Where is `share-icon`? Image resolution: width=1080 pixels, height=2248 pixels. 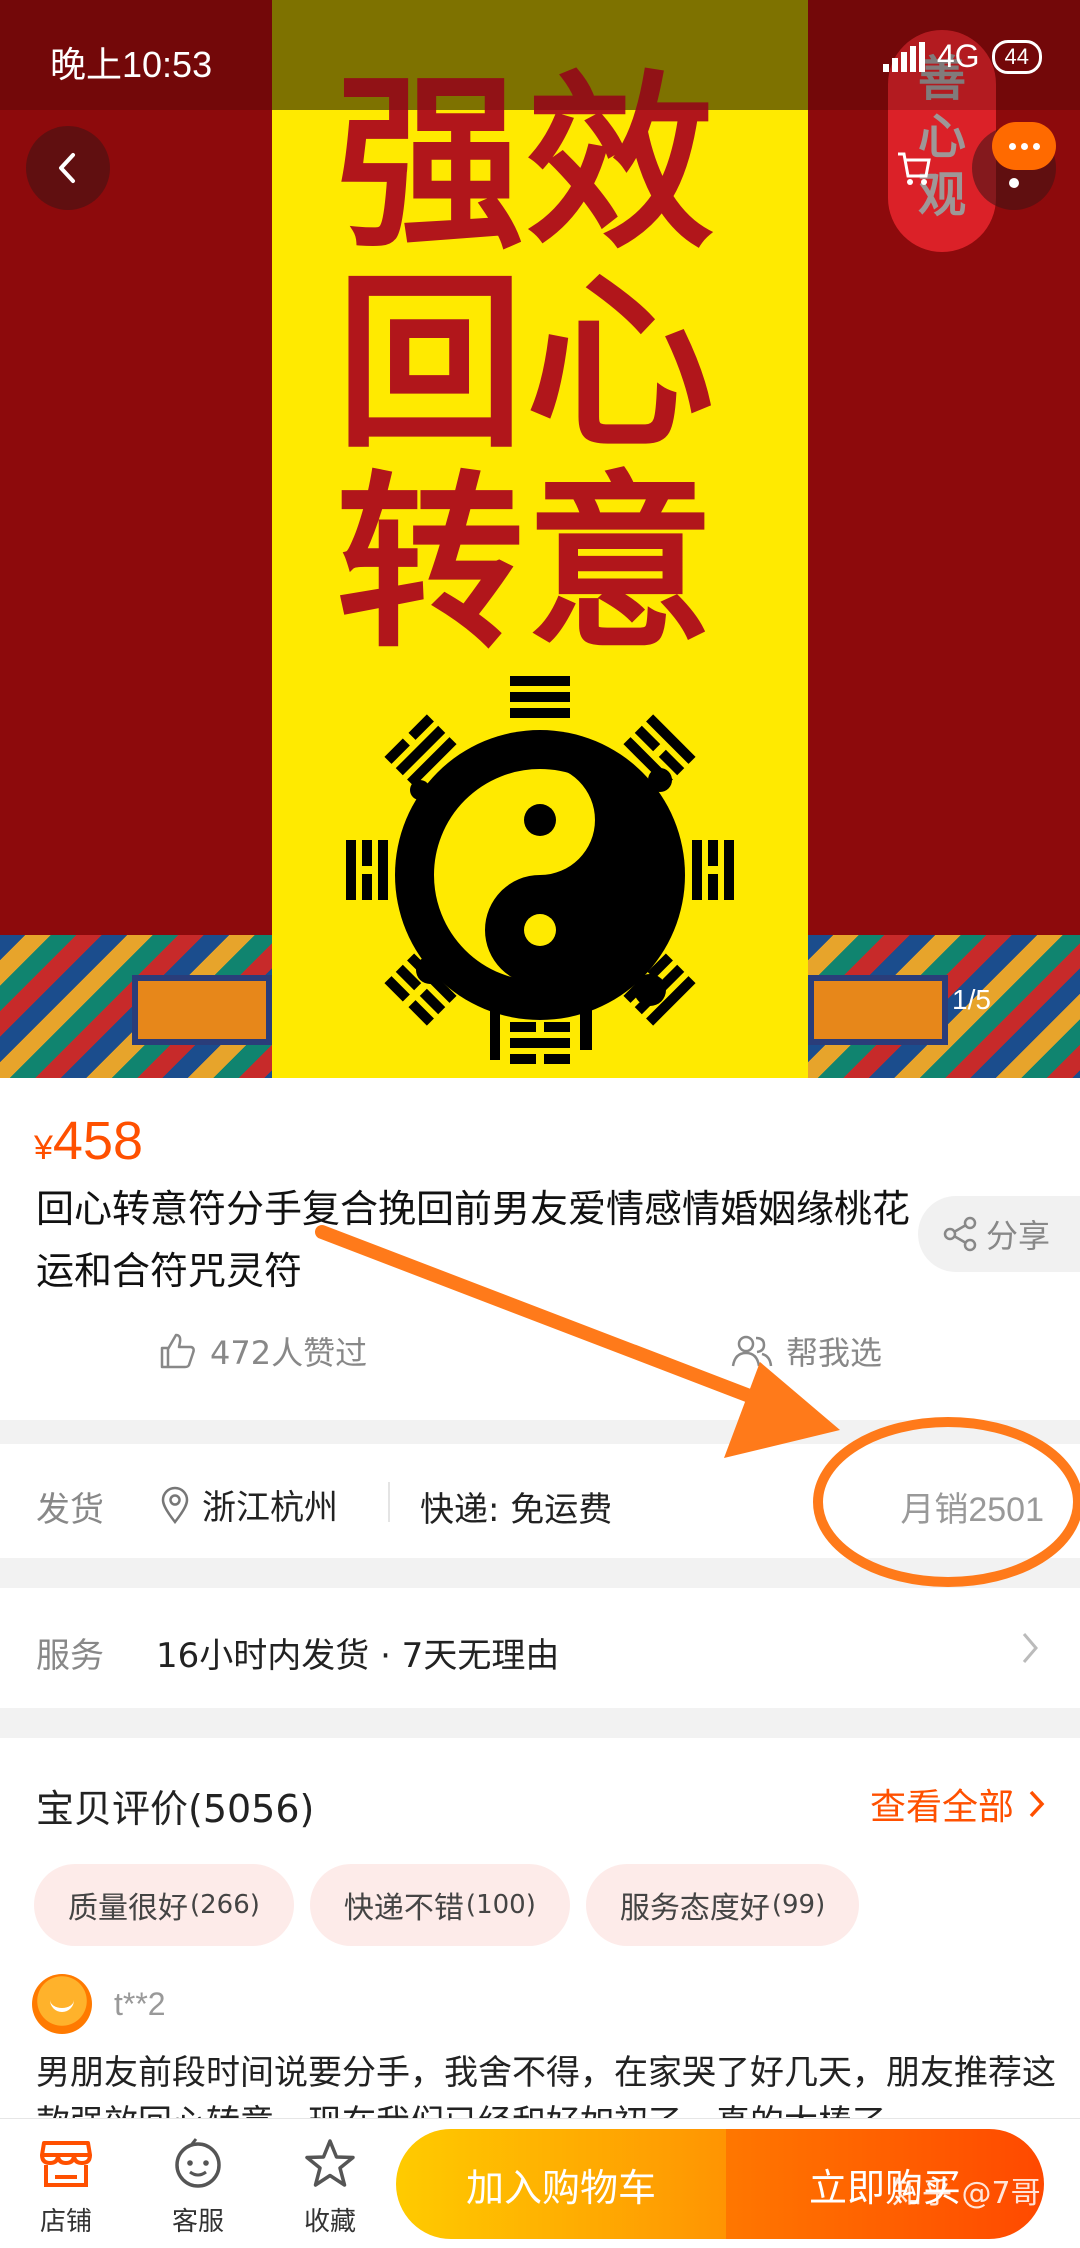
share-icon is located at coordinates (960, 1234).